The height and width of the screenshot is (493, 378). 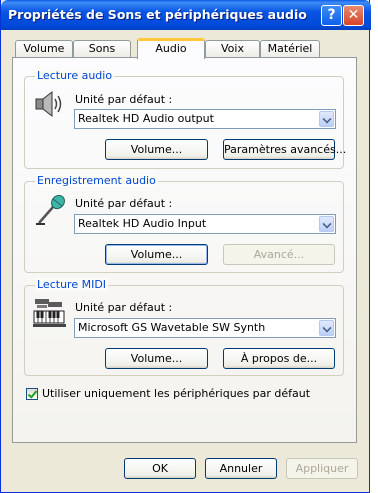 What do you see at coordinates (290, 49) in the screenshot?
I see `tab-materiel: Matériel` at bounding box center [290, 49].